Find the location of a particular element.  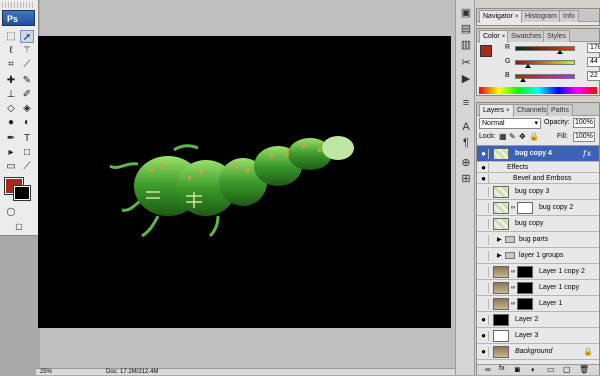

layer-row: ● Layer 3 is located at coordinates (538, 336).